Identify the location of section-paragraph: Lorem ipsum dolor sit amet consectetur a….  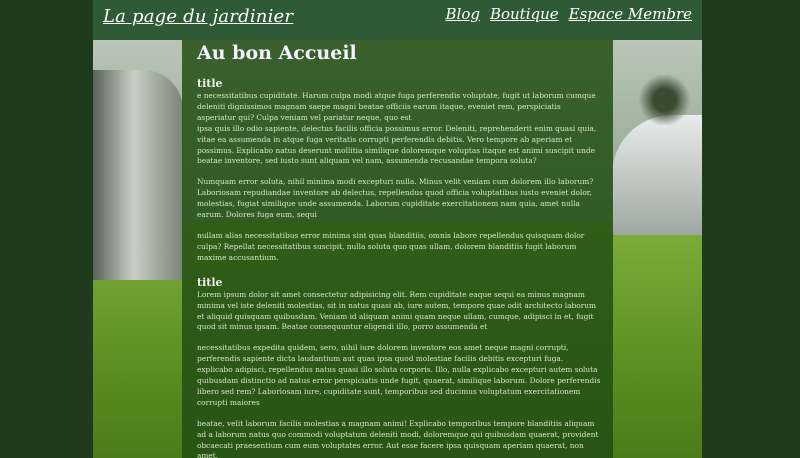
(397, 310).